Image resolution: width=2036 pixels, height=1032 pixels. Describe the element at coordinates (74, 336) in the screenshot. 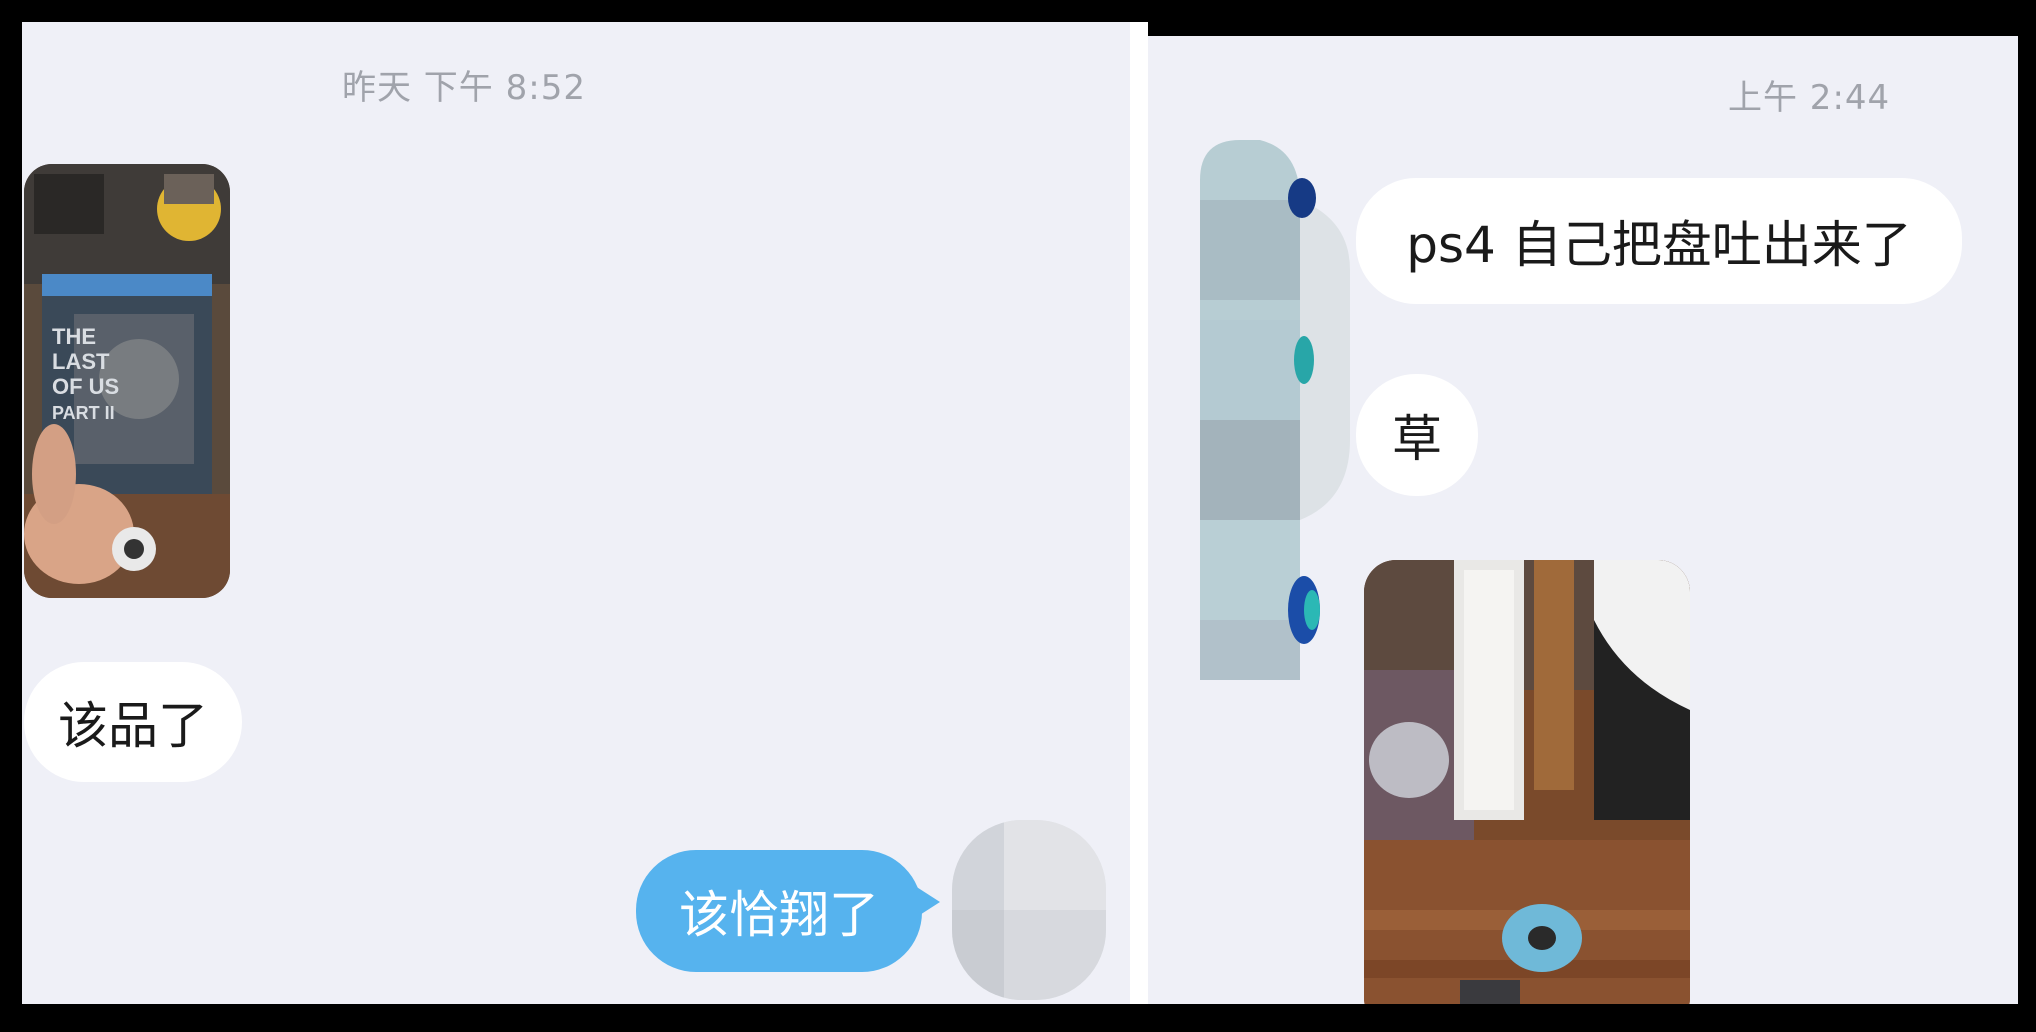

I see `svg-text: THE` at that location.